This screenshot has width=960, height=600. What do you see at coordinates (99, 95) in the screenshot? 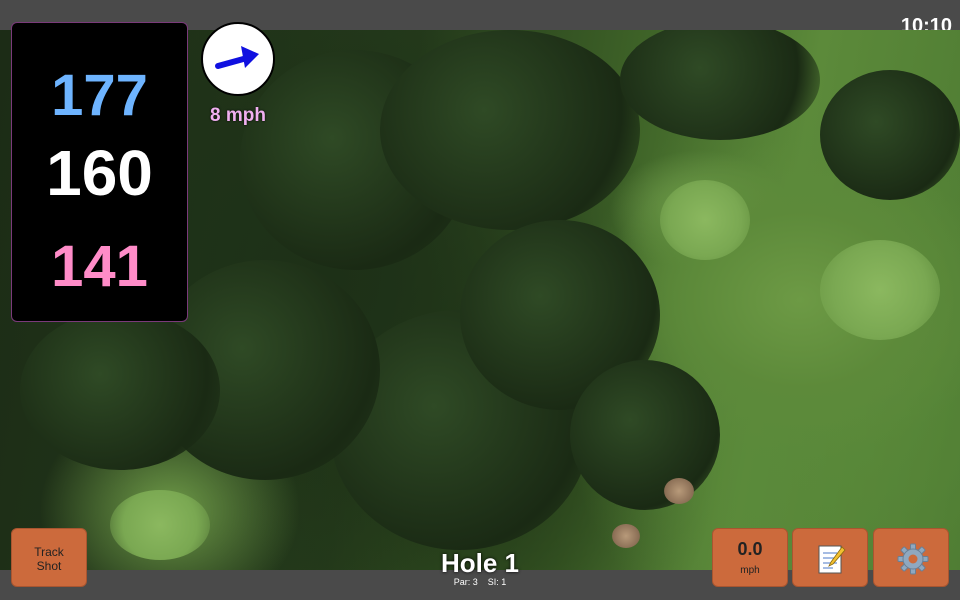
I see `back-distance: 177` at bounding box center [99, 95].